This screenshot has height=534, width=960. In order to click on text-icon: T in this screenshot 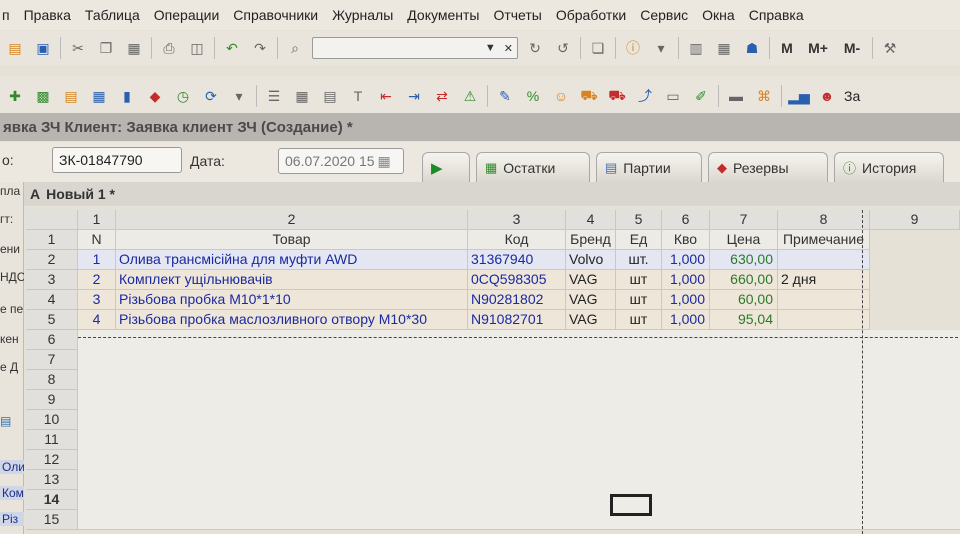, I will do `click(358, 96)`.